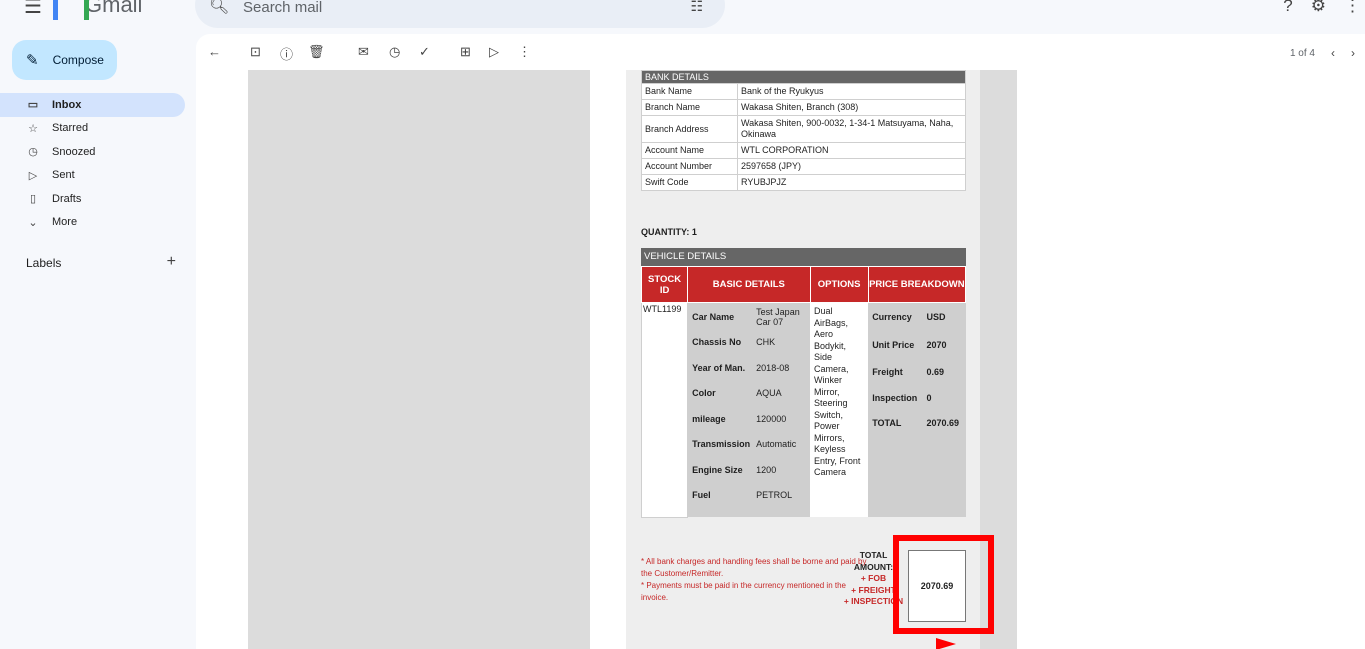  I want to click on compose-button: ✎ Compose, so click(64, 60).